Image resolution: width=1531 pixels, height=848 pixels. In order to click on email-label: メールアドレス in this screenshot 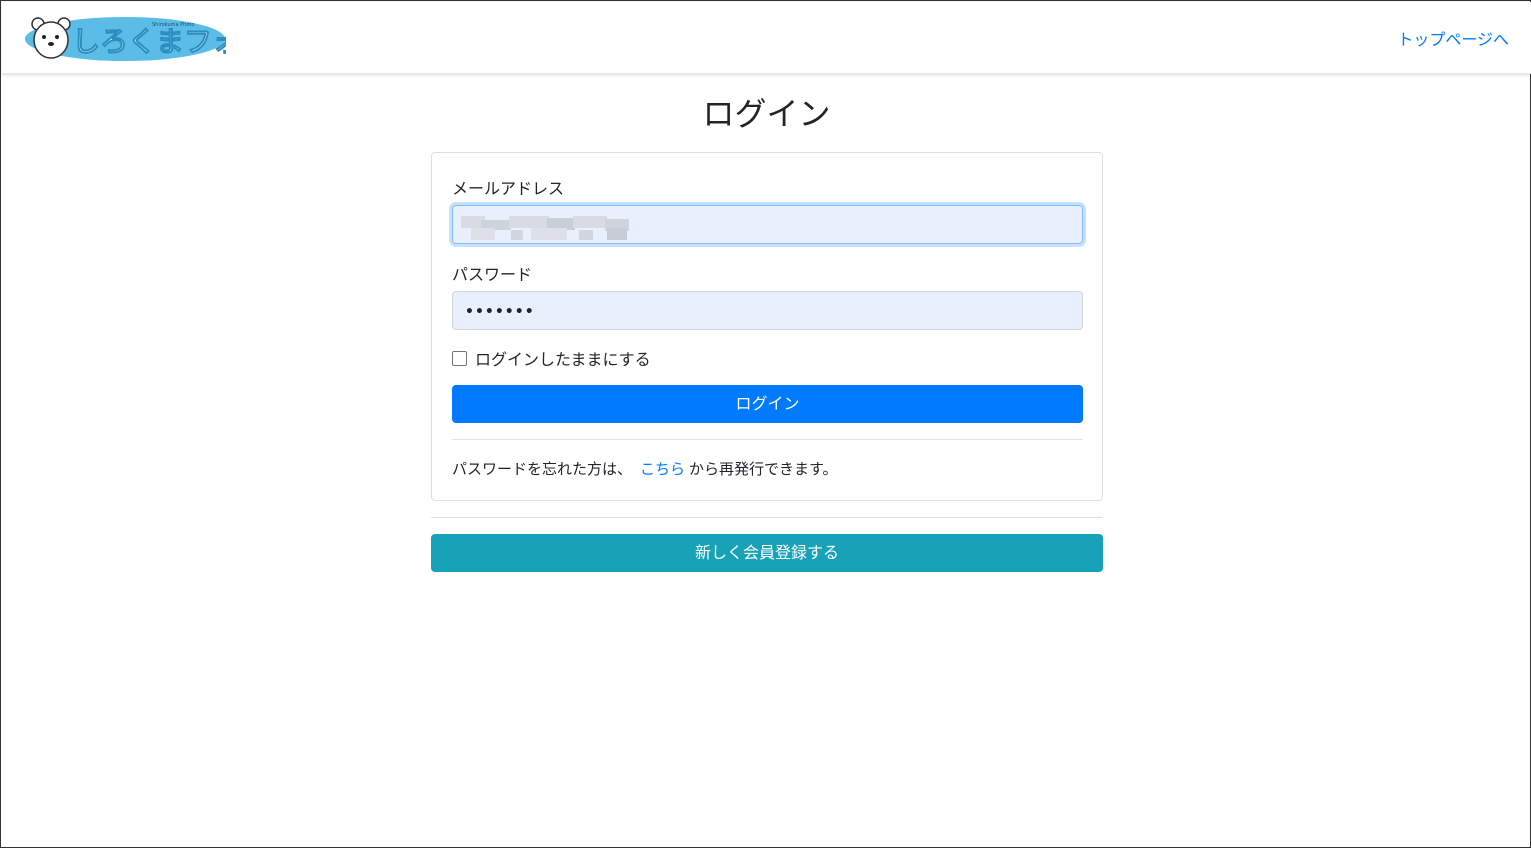, I will do `click(508, 188)`.